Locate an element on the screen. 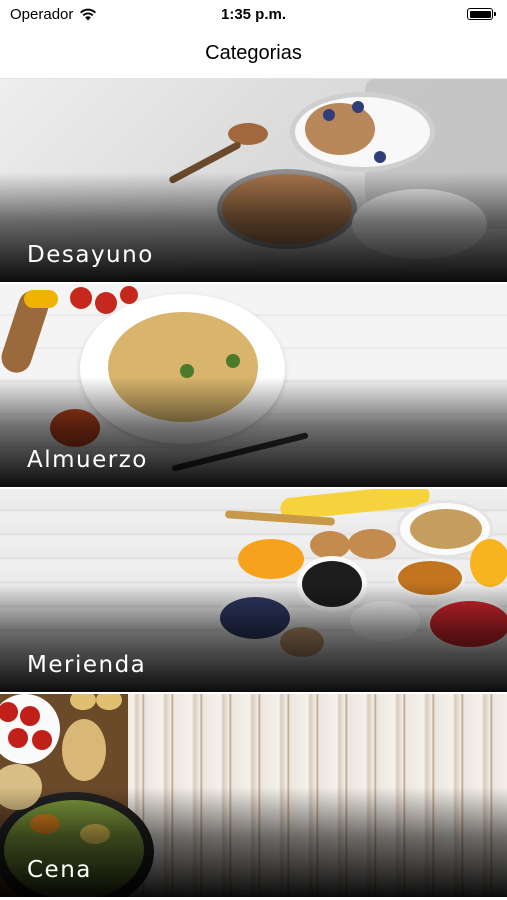 The width and height of the screenshot is (507, 900). category-label-desayuno: Desayuno is located at coordinates (90, 255).